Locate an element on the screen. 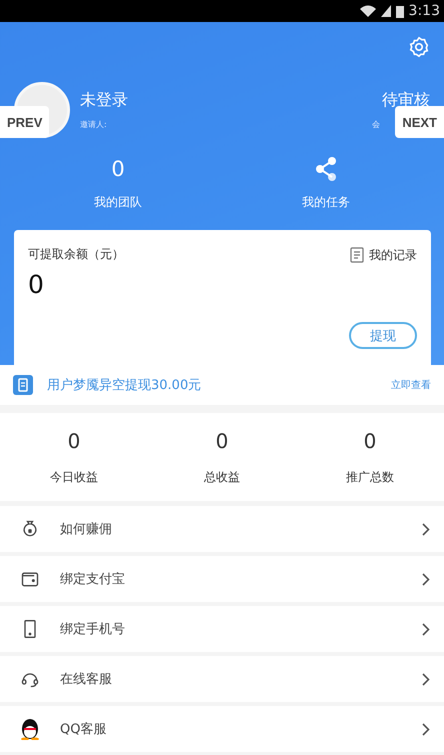  status-time: 3:13 is located at coordinates (424, 11).